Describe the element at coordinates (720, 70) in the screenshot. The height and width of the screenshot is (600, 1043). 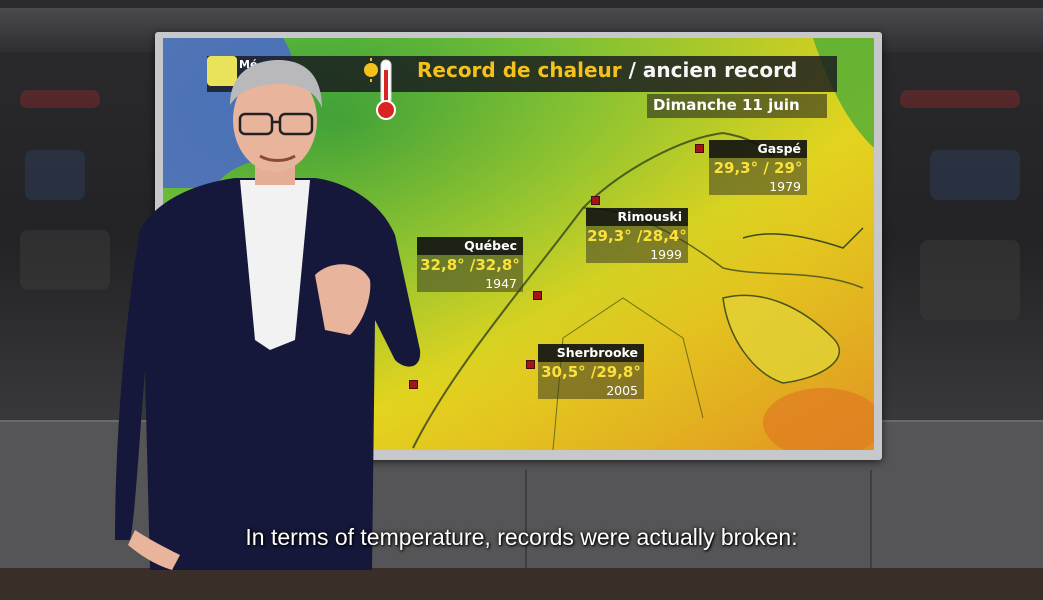
I see `title-secondary: ancien record` at that location.